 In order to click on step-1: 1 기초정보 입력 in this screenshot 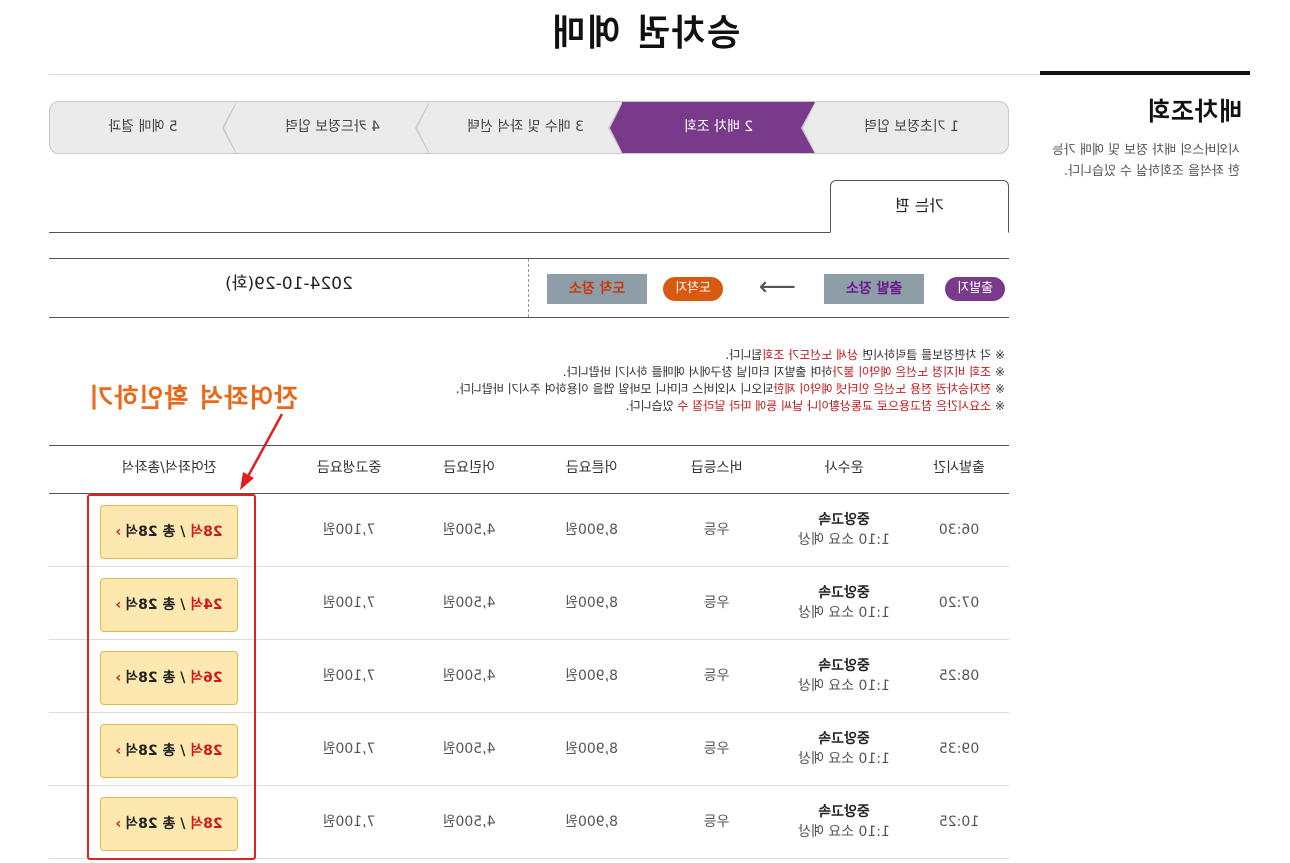, I will do `click(904, 128)`.